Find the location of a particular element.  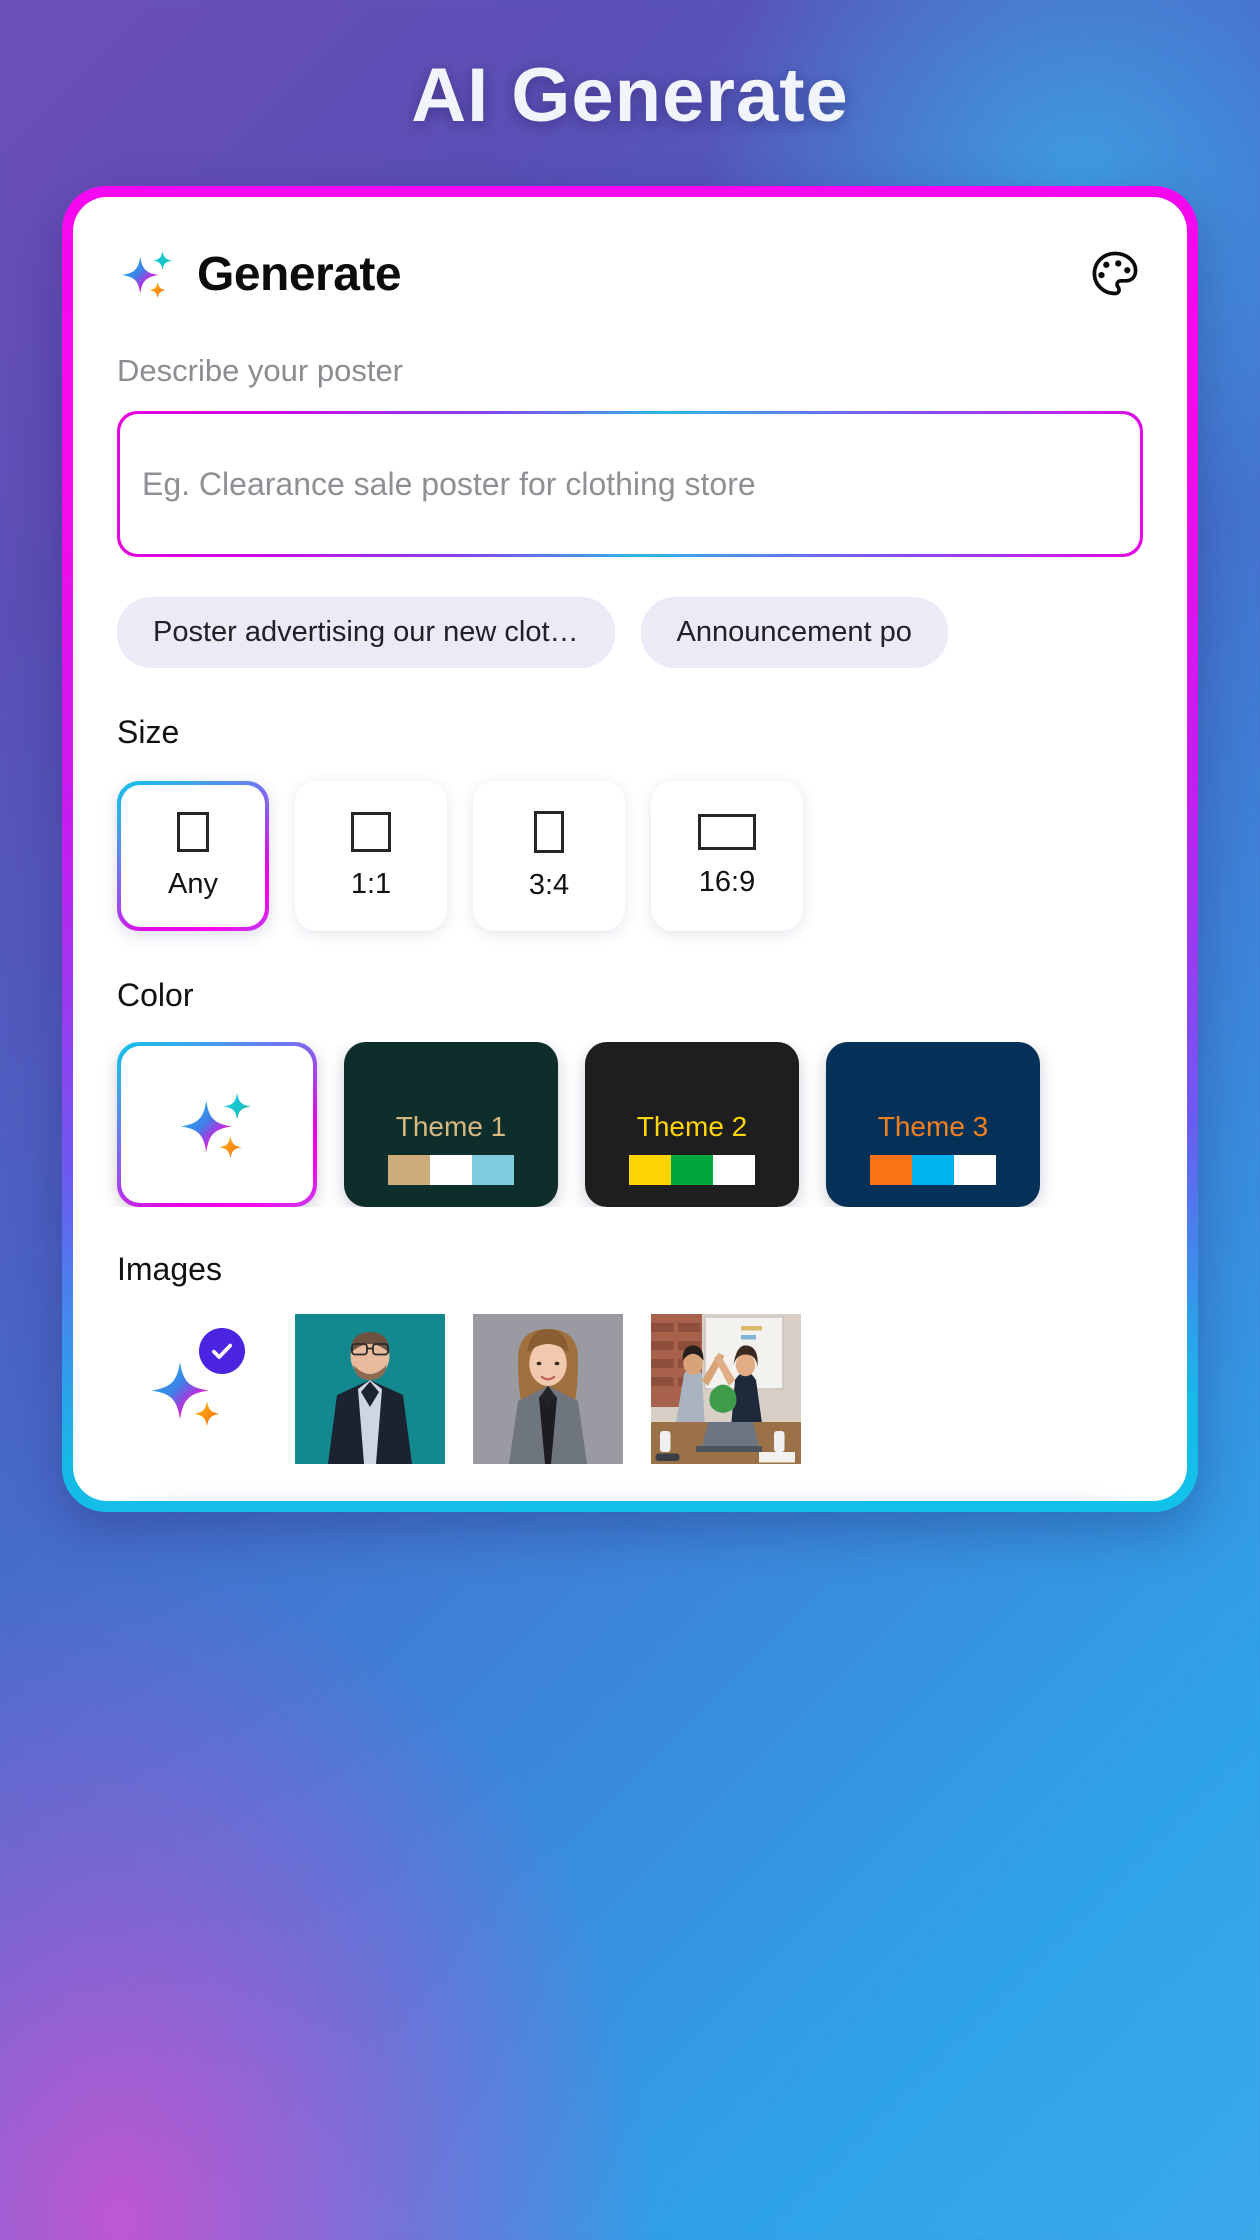

color-option-theme-1: Theme 1 is located at coordinates (451, 1124).